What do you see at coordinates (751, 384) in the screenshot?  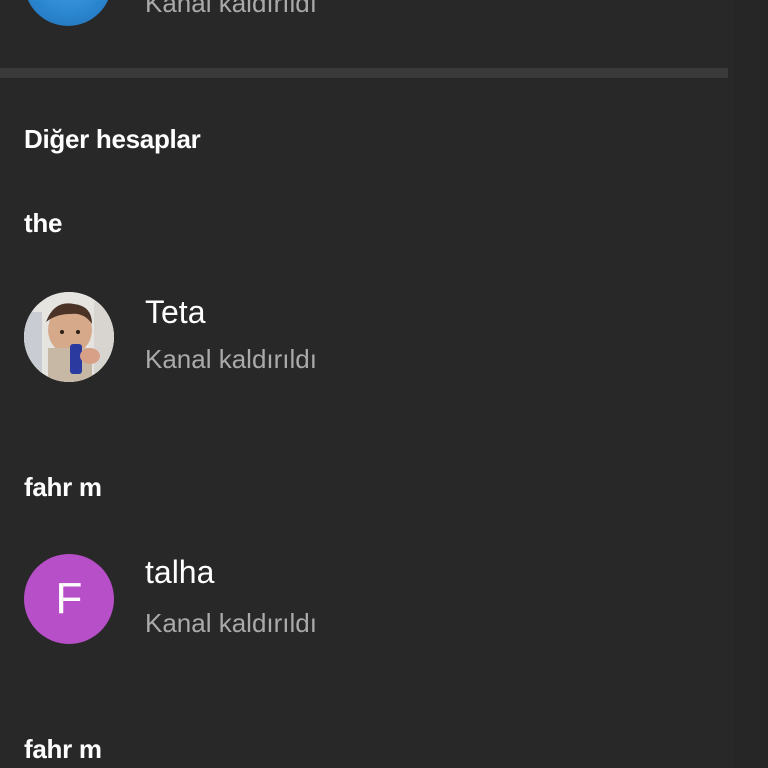 I see `scroll-edge` at bounding box center [751, 384].